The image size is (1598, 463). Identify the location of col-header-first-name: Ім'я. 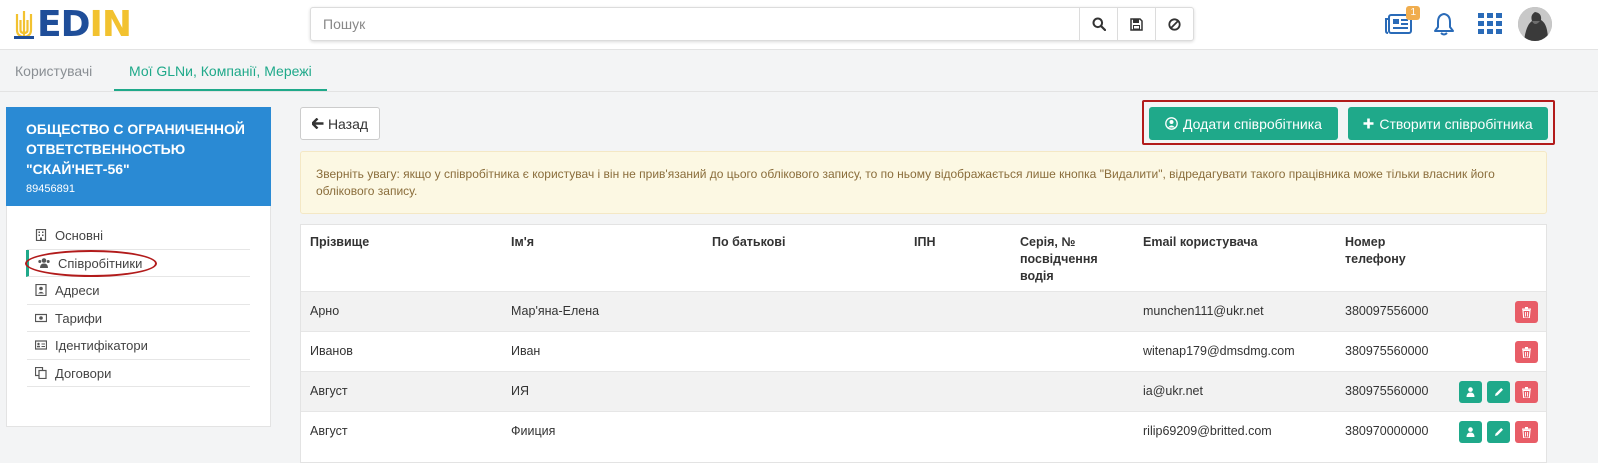
(522, 242).